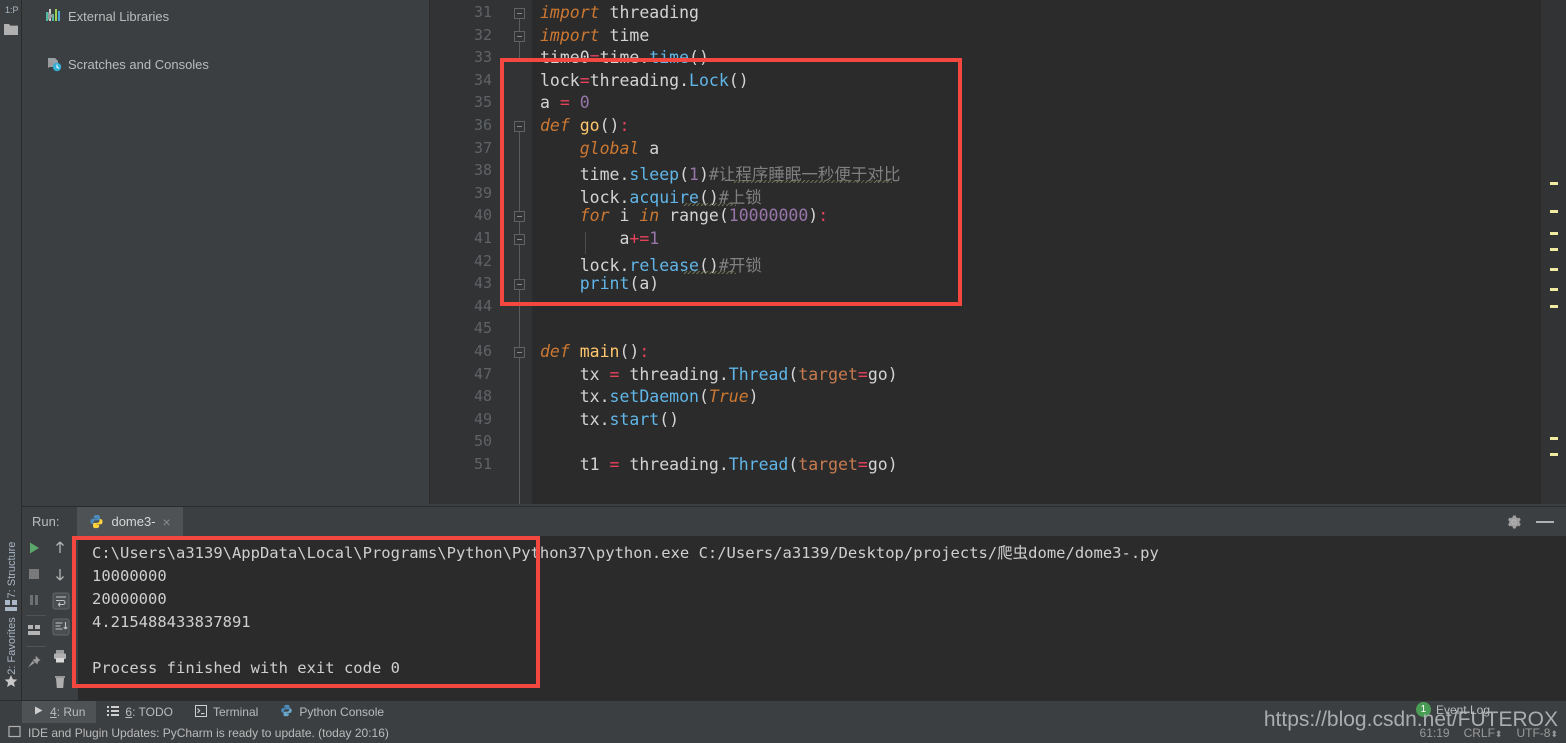  I want to click on scroll-up-button, so click(62, 550).